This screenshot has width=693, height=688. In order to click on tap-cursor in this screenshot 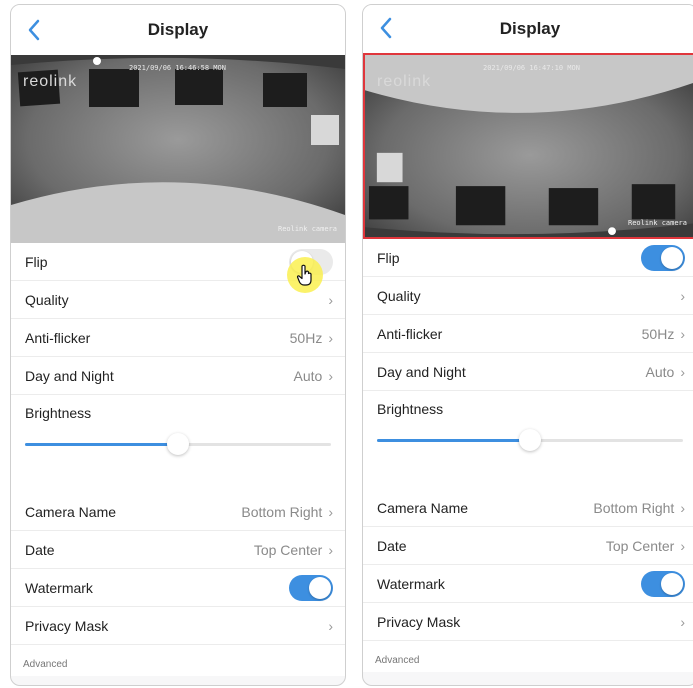, I will do `click(305, 275)`.